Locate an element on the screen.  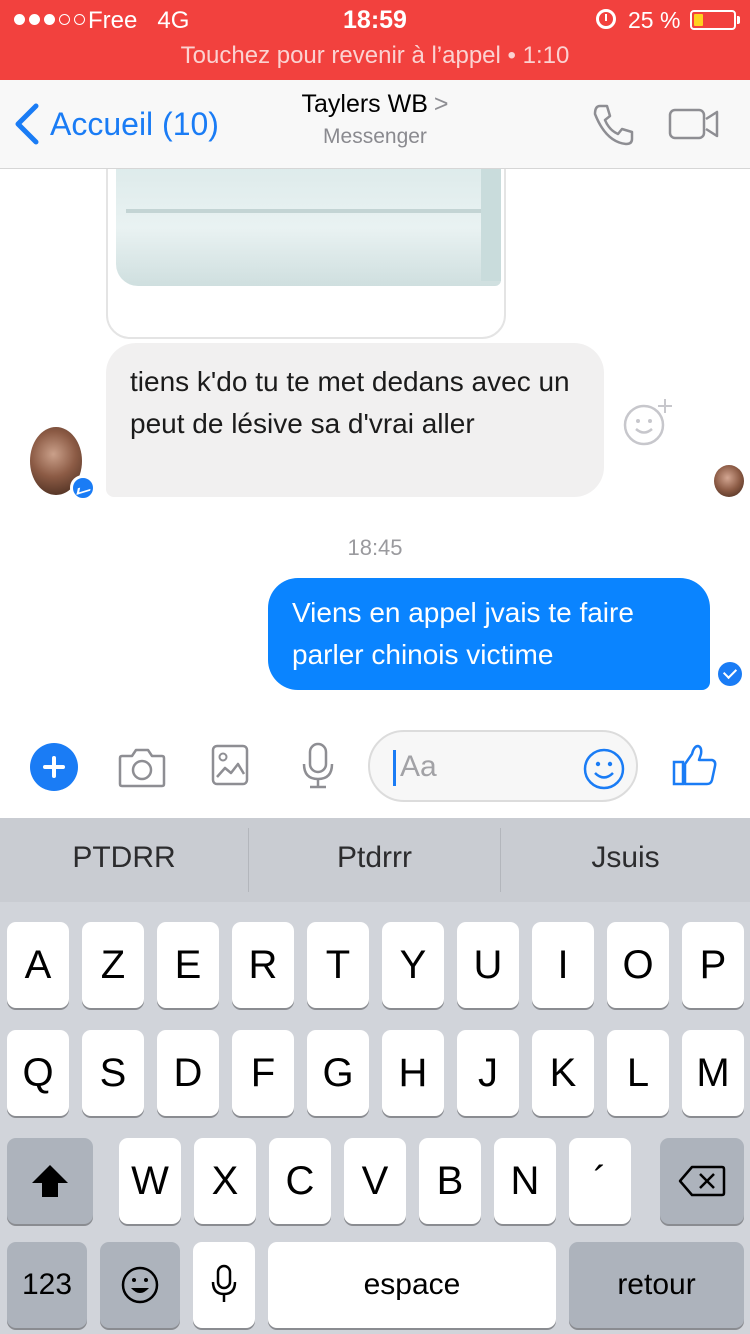
return-to-call-banner: Touchez pour revenir à l’appel • 1:10 is located at coordinates (375, 56).